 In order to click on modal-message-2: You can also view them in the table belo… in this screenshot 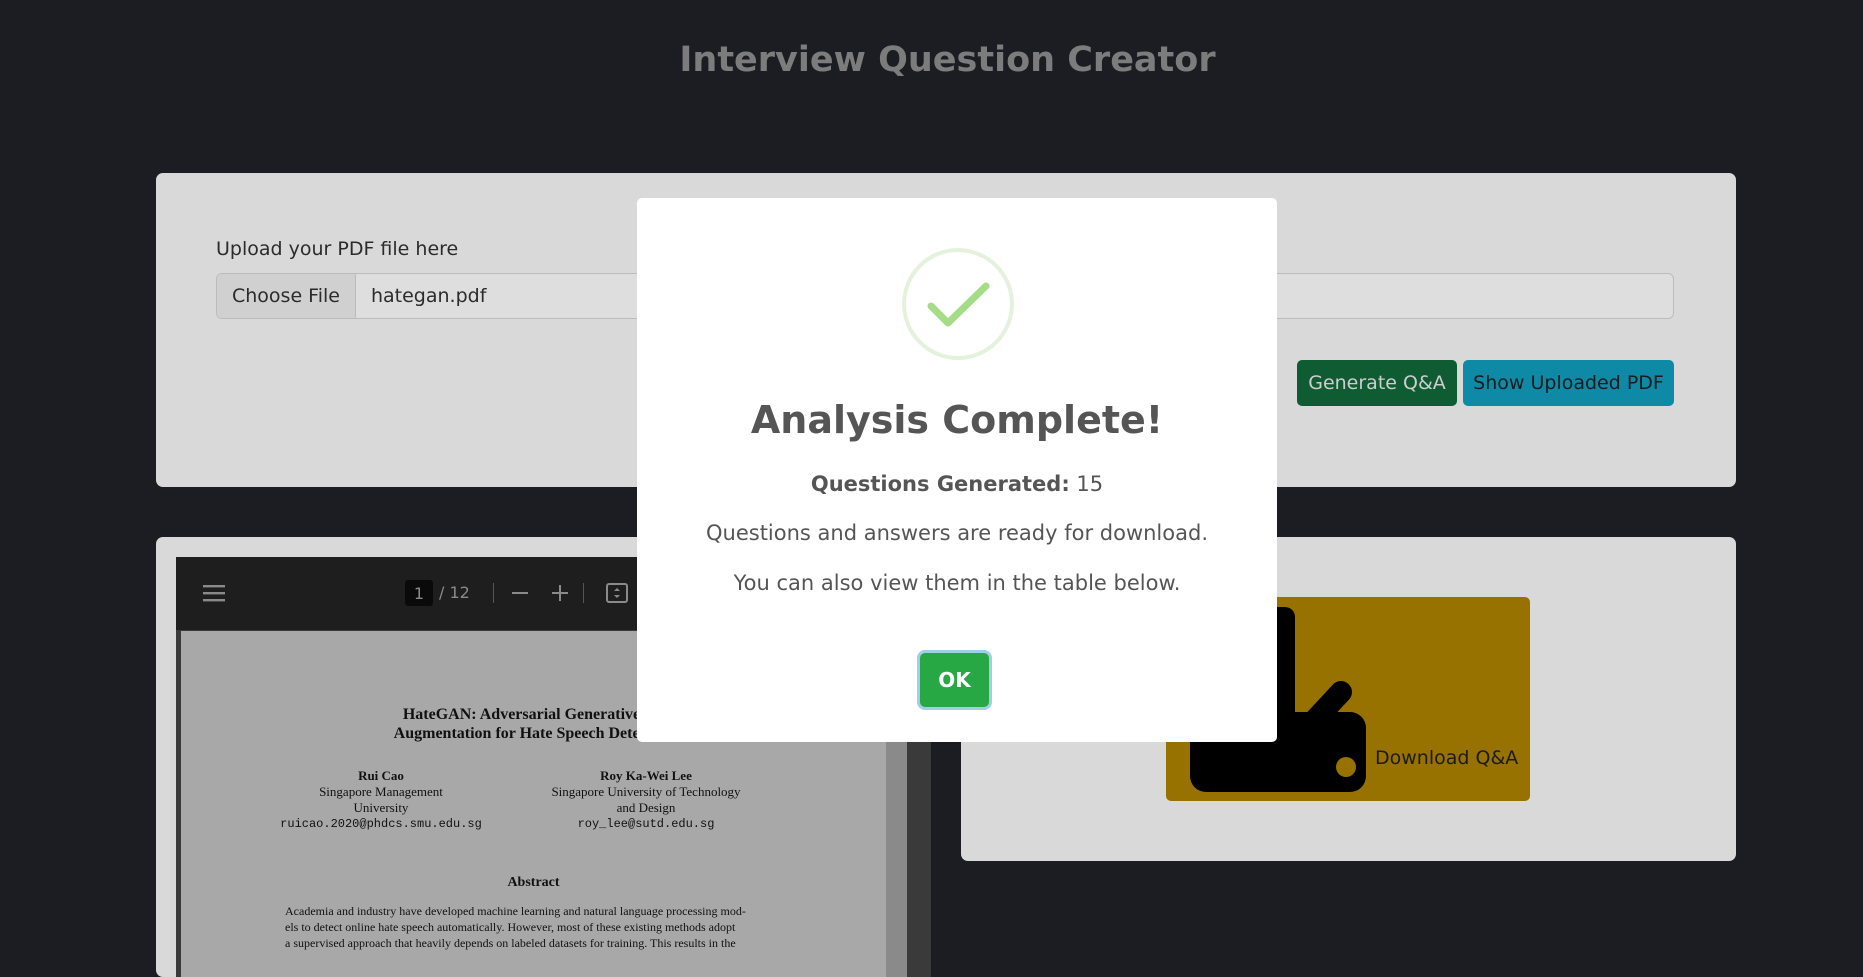, I will do `click(957, 583)`.